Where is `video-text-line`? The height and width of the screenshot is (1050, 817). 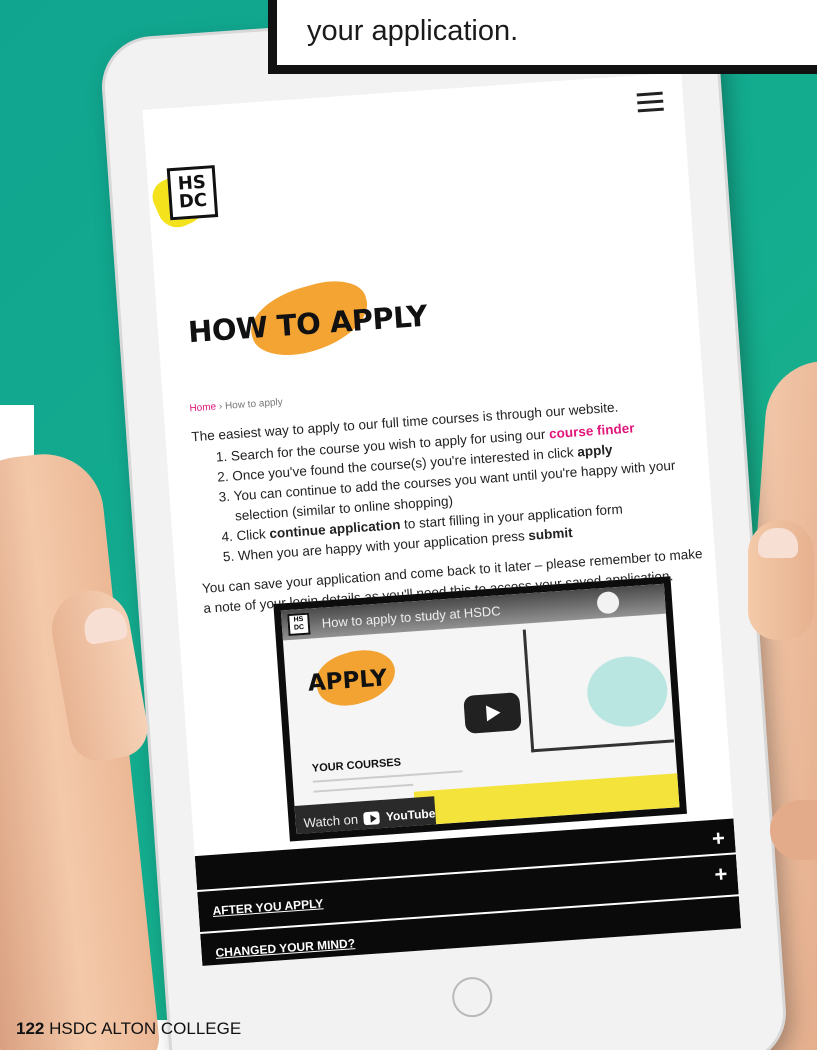 video-text-line is located at coordinates (363, 788).